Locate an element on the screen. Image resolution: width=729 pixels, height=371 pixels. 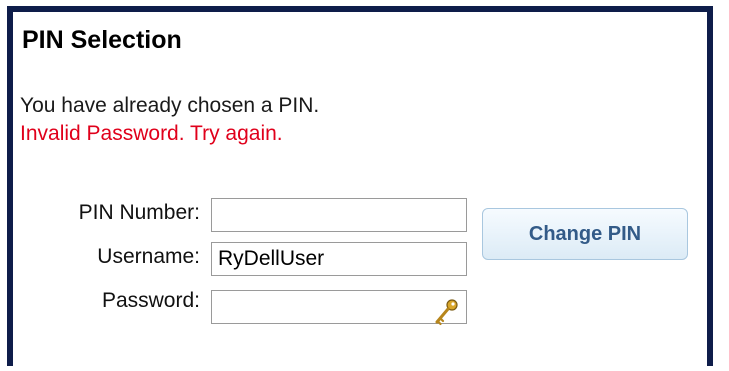
username-label: Username: is located at coordinates (148, 256).